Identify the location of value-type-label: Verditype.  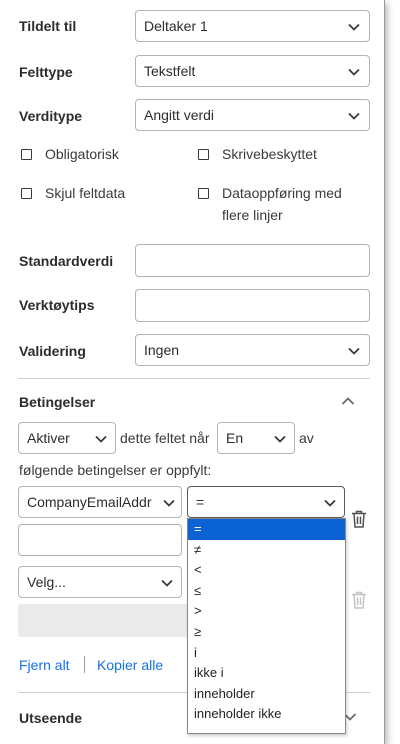
(51, 116).